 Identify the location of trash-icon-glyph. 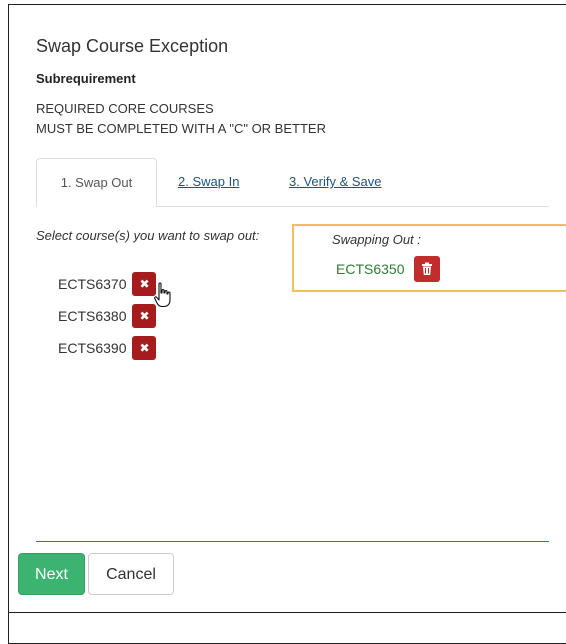
(427, 268).